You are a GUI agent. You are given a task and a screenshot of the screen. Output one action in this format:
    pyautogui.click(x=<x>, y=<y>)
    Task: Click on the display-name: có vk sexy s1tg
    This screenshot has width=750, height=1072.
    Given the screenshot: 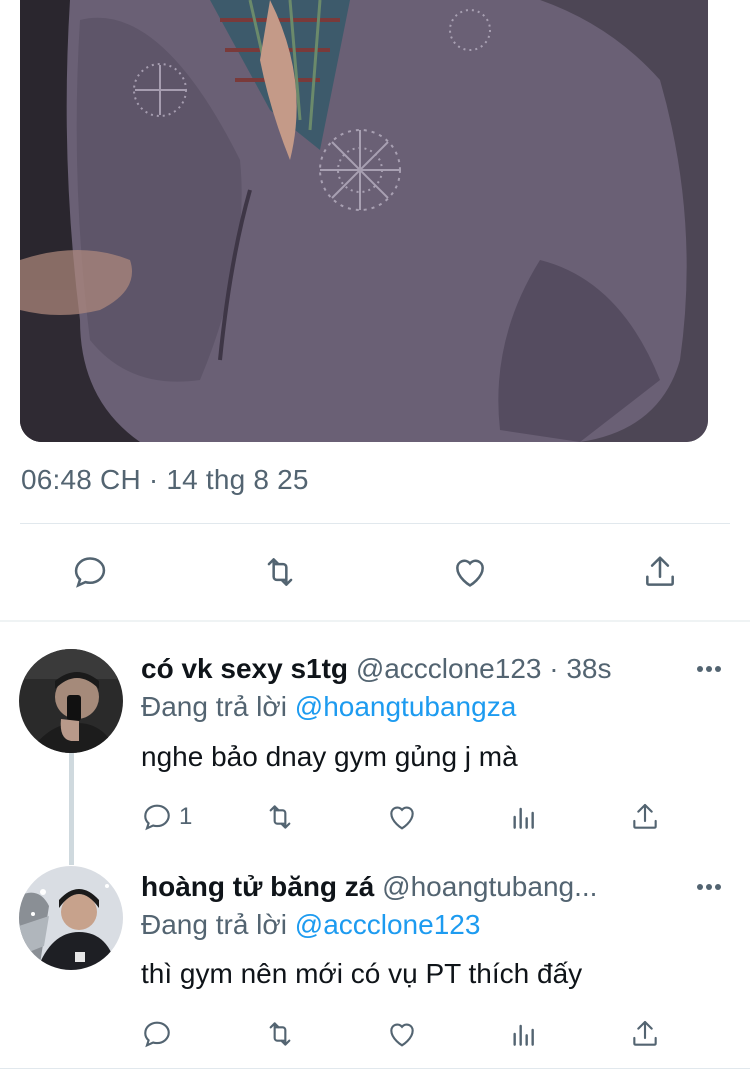 What is the action you would take?
    pyautogui.click(x=244, y=668)
    